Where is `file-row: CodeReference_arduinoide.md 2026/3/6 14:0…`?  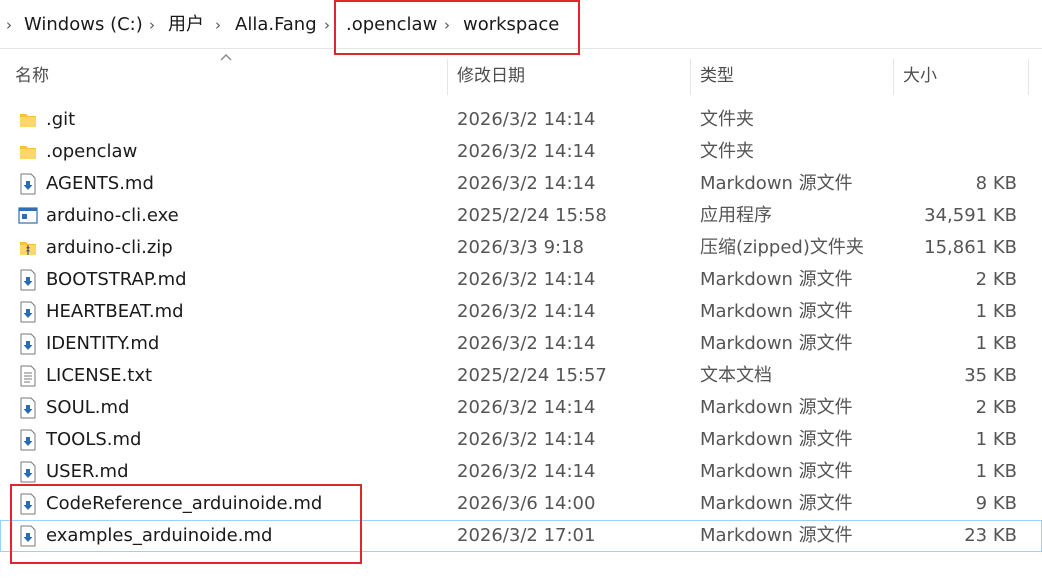
file-row: CodeReference_arduinoide.md 2026/3/6 14:0… is located at coordinates (521, 504).